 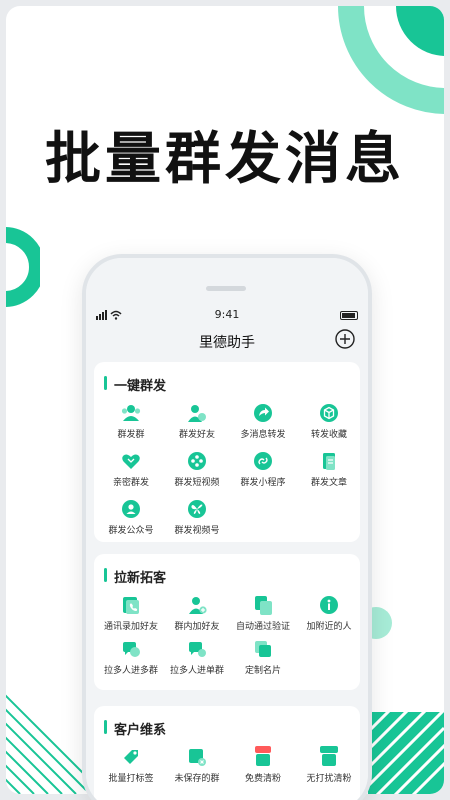 I want to click on status-time: 9:41, so click(x=227, y=314).